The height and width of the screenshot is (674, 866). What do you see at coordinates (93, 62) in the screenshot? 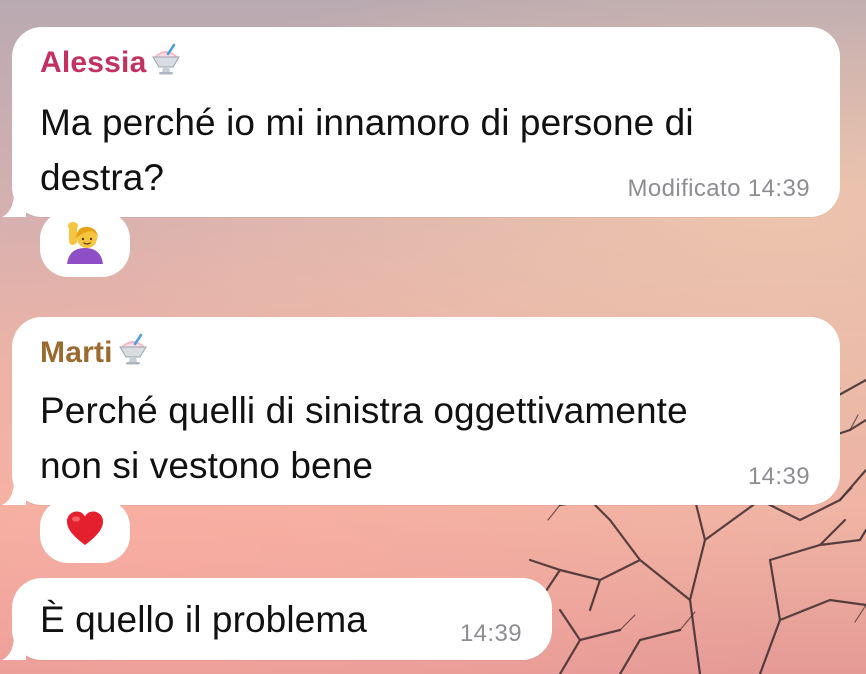
I see `sender-name: Alessia` at bounding box center [93, 62].